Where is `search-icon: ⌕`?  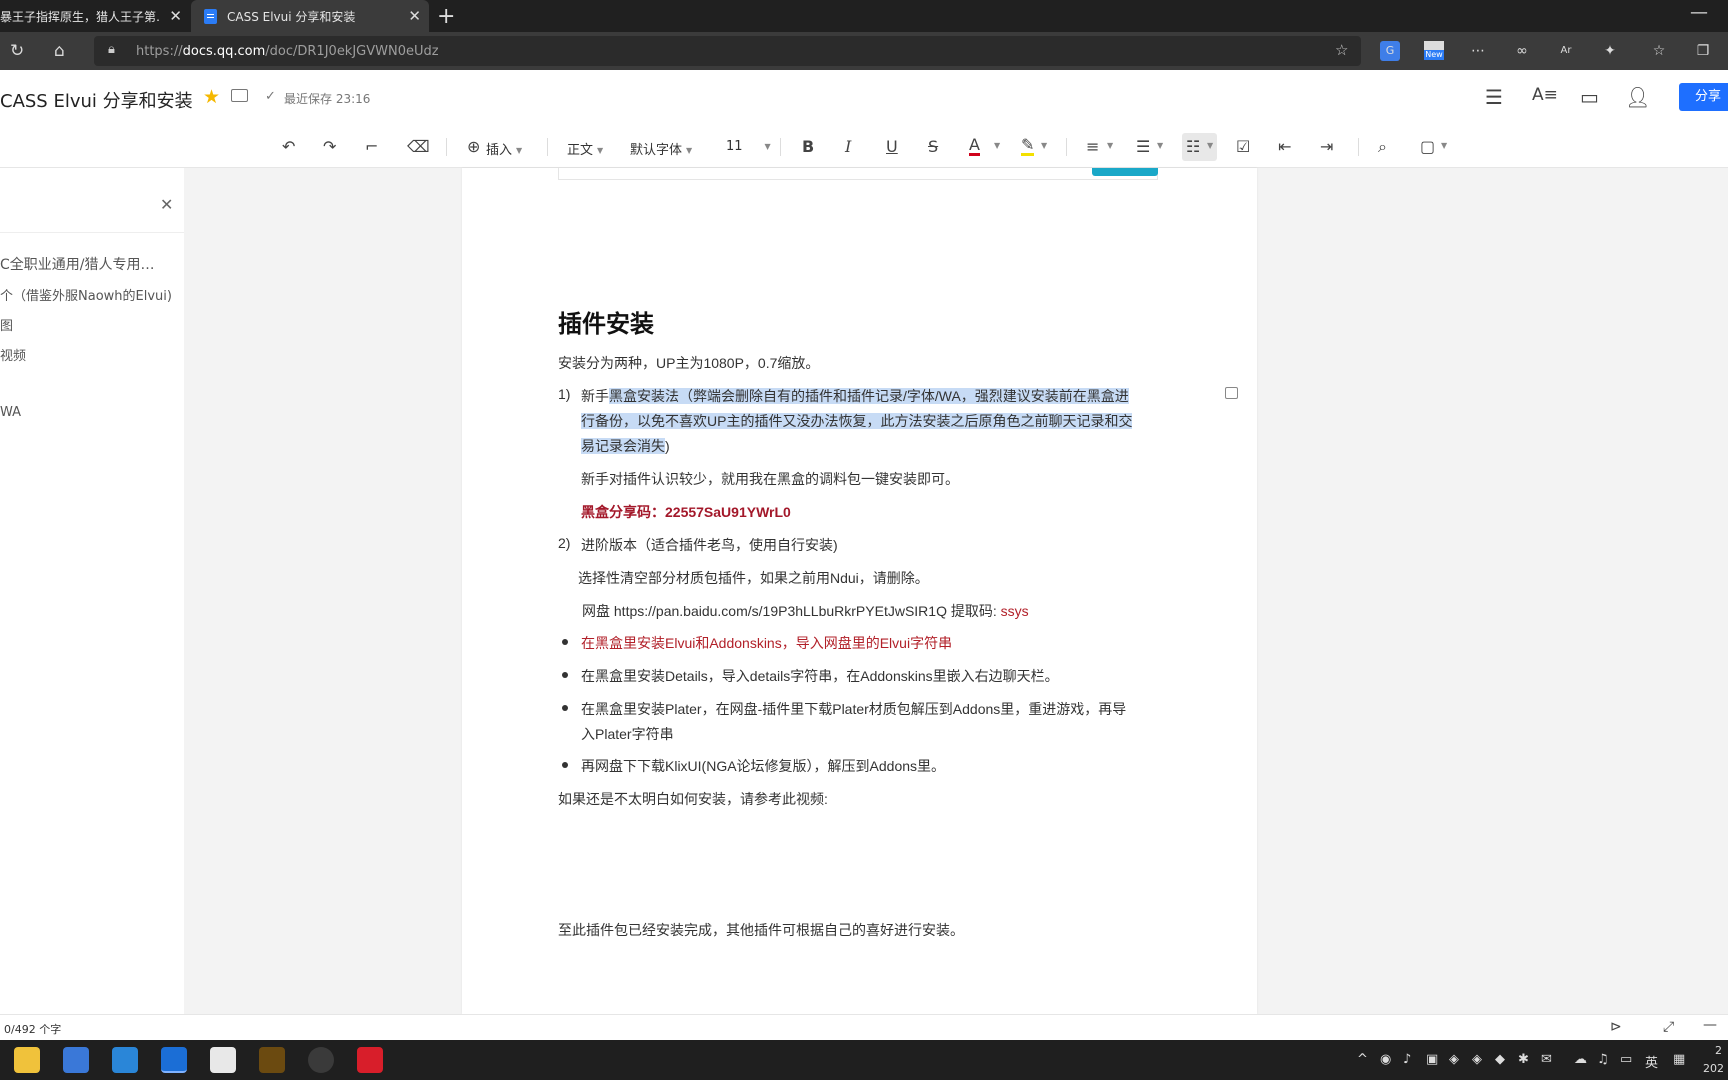 search-icon: ⌕ is located at coordinates (1382, 147).